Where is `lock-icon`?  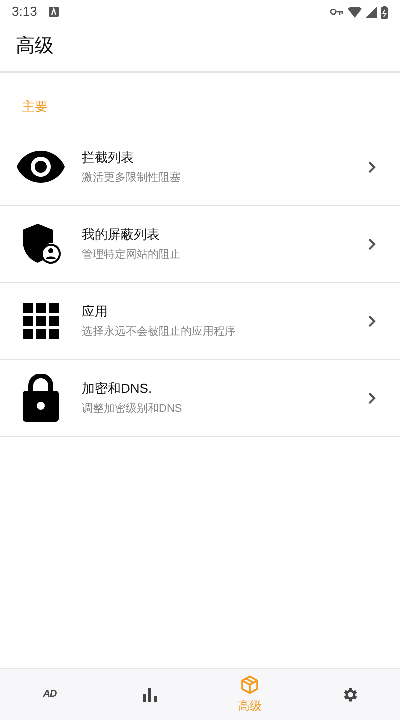
lock-icon is located at coordinates (41, 398).